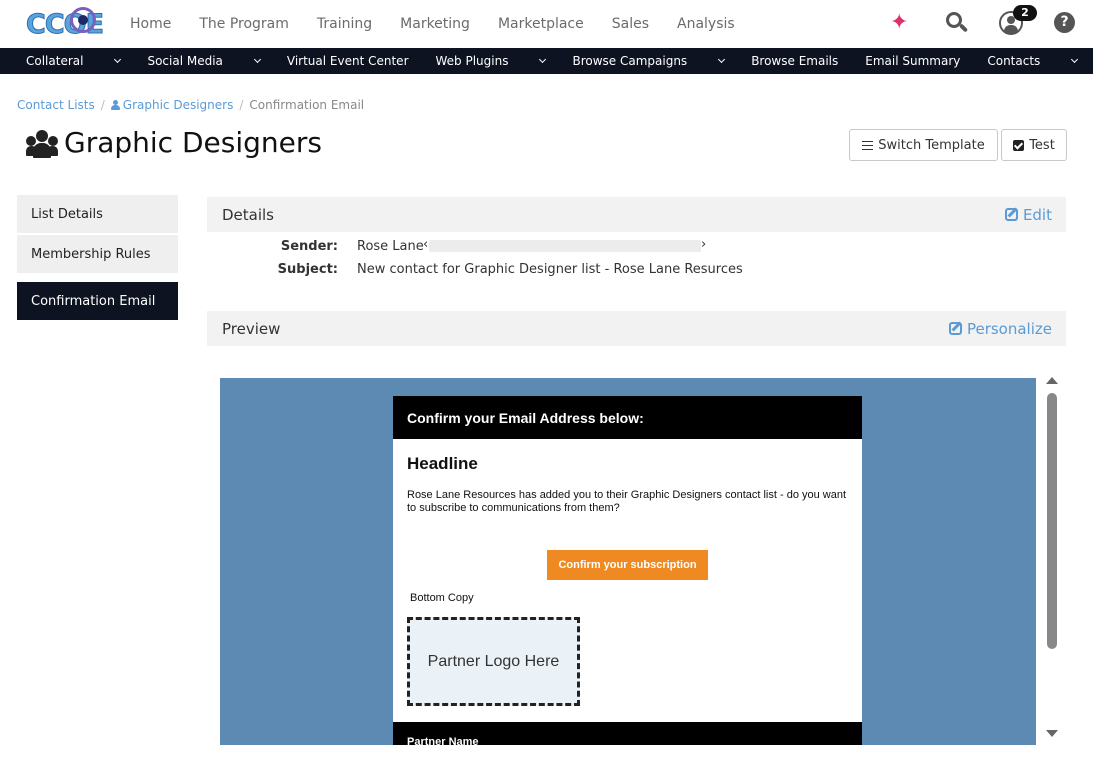 Image resolution: width=1093 pixels, height=777 pixels. Describe the element at coordinates (1052, 733) in the screenshot. I see `scroll-down-arrow` at that location.